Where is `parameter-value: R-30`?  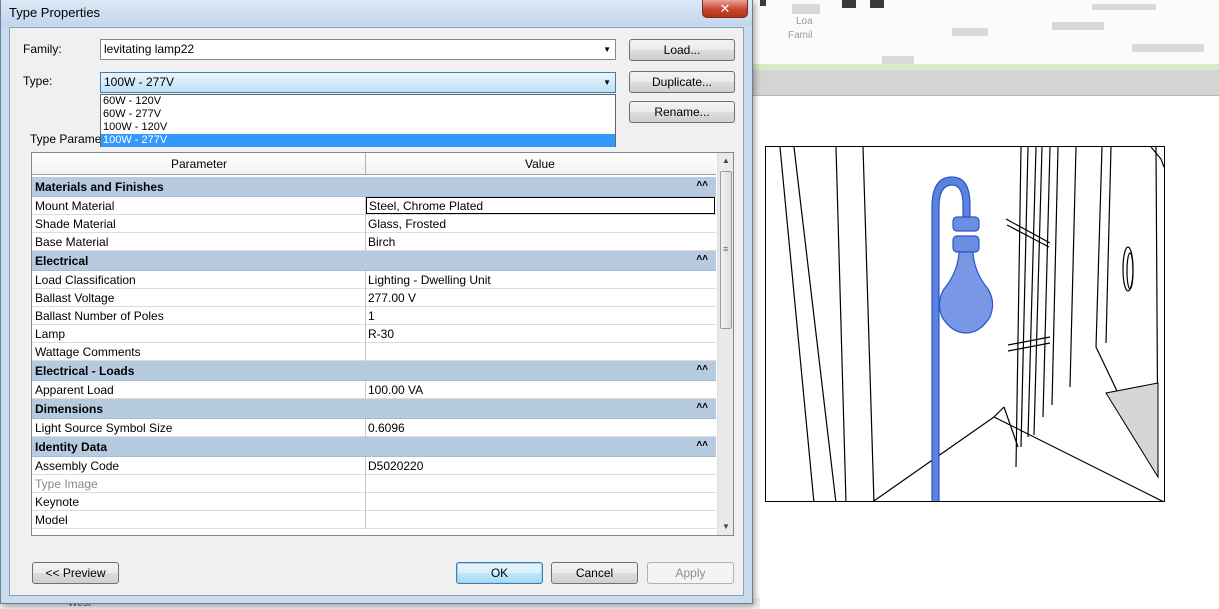 parameter-value: R-30 is located at coordinates (381, 334).